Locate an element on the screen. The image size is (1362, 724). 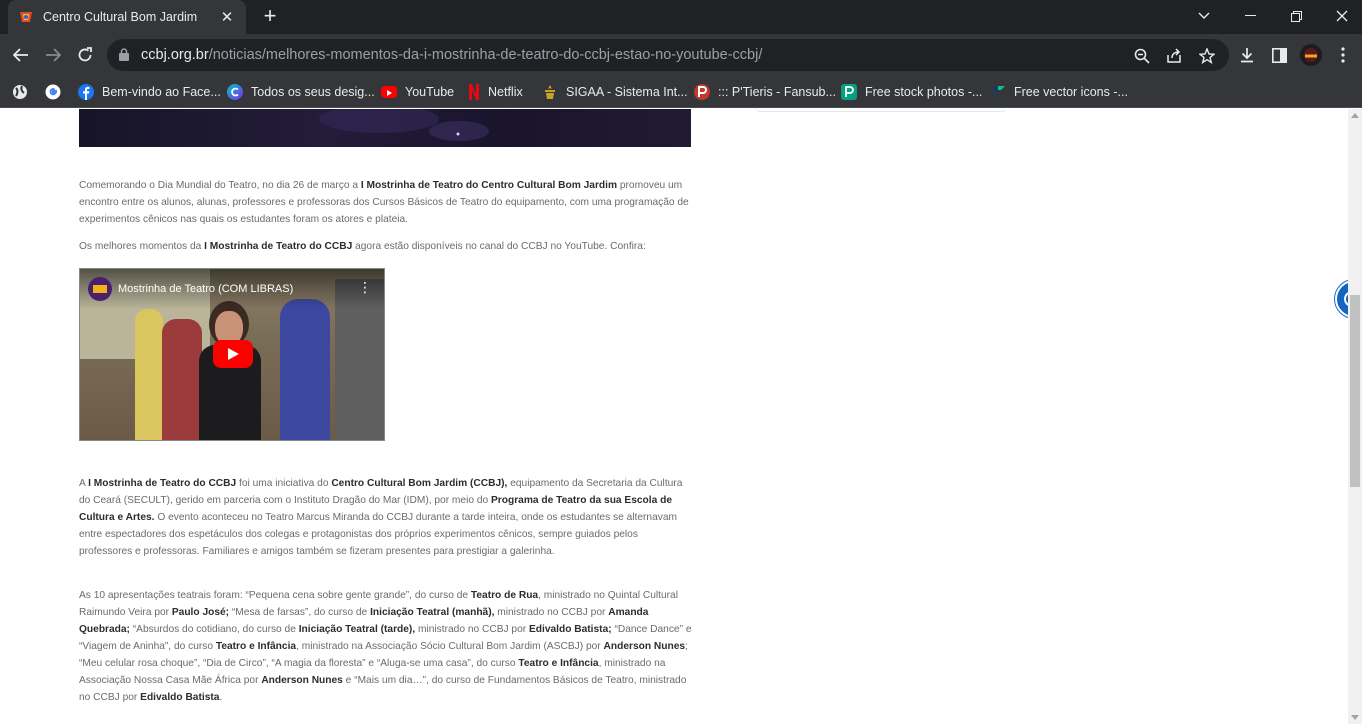
restore-icon is located at coordinates (1296, 16).